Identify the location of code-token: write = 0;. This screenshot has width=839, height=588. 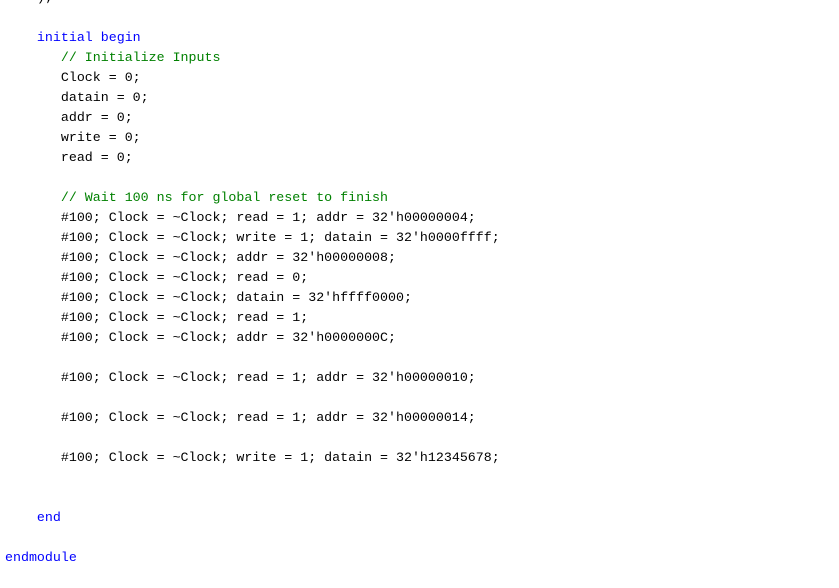
(73, 137).